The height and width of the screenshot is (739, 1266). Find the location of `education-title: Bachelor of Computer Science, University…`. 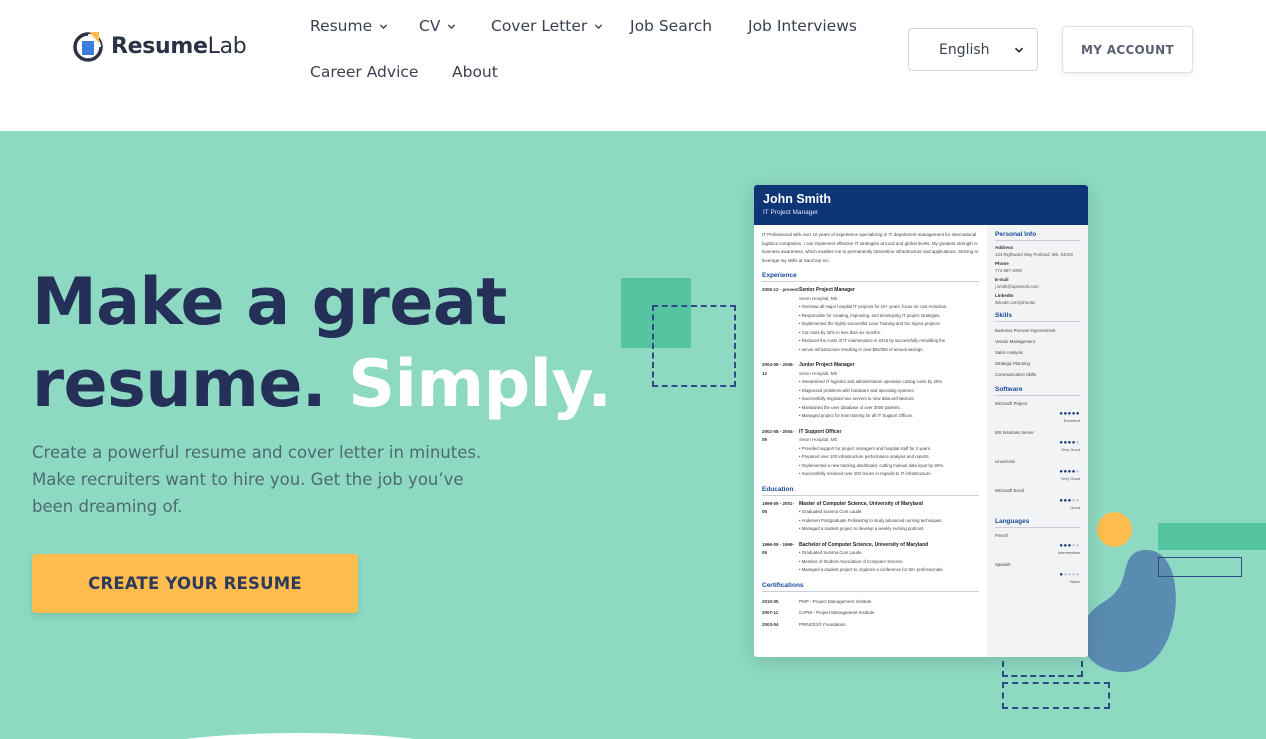

education-title: Bachelor of Computer Science, University… is located at coordinates (864, 544).